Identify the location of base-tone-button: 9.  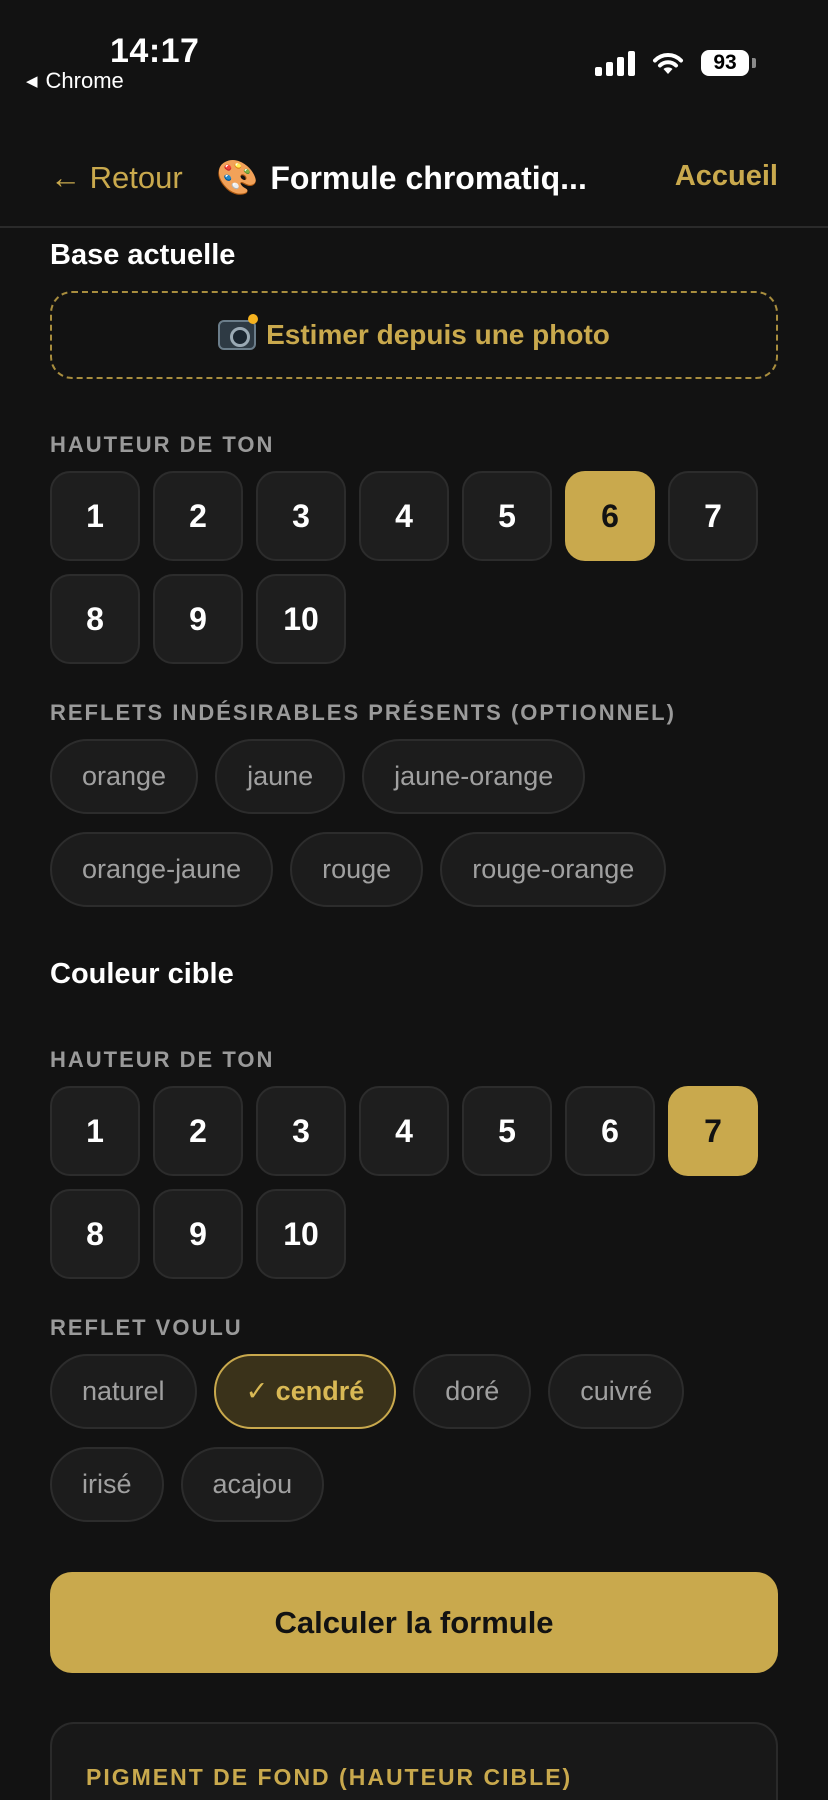
(198, 619).